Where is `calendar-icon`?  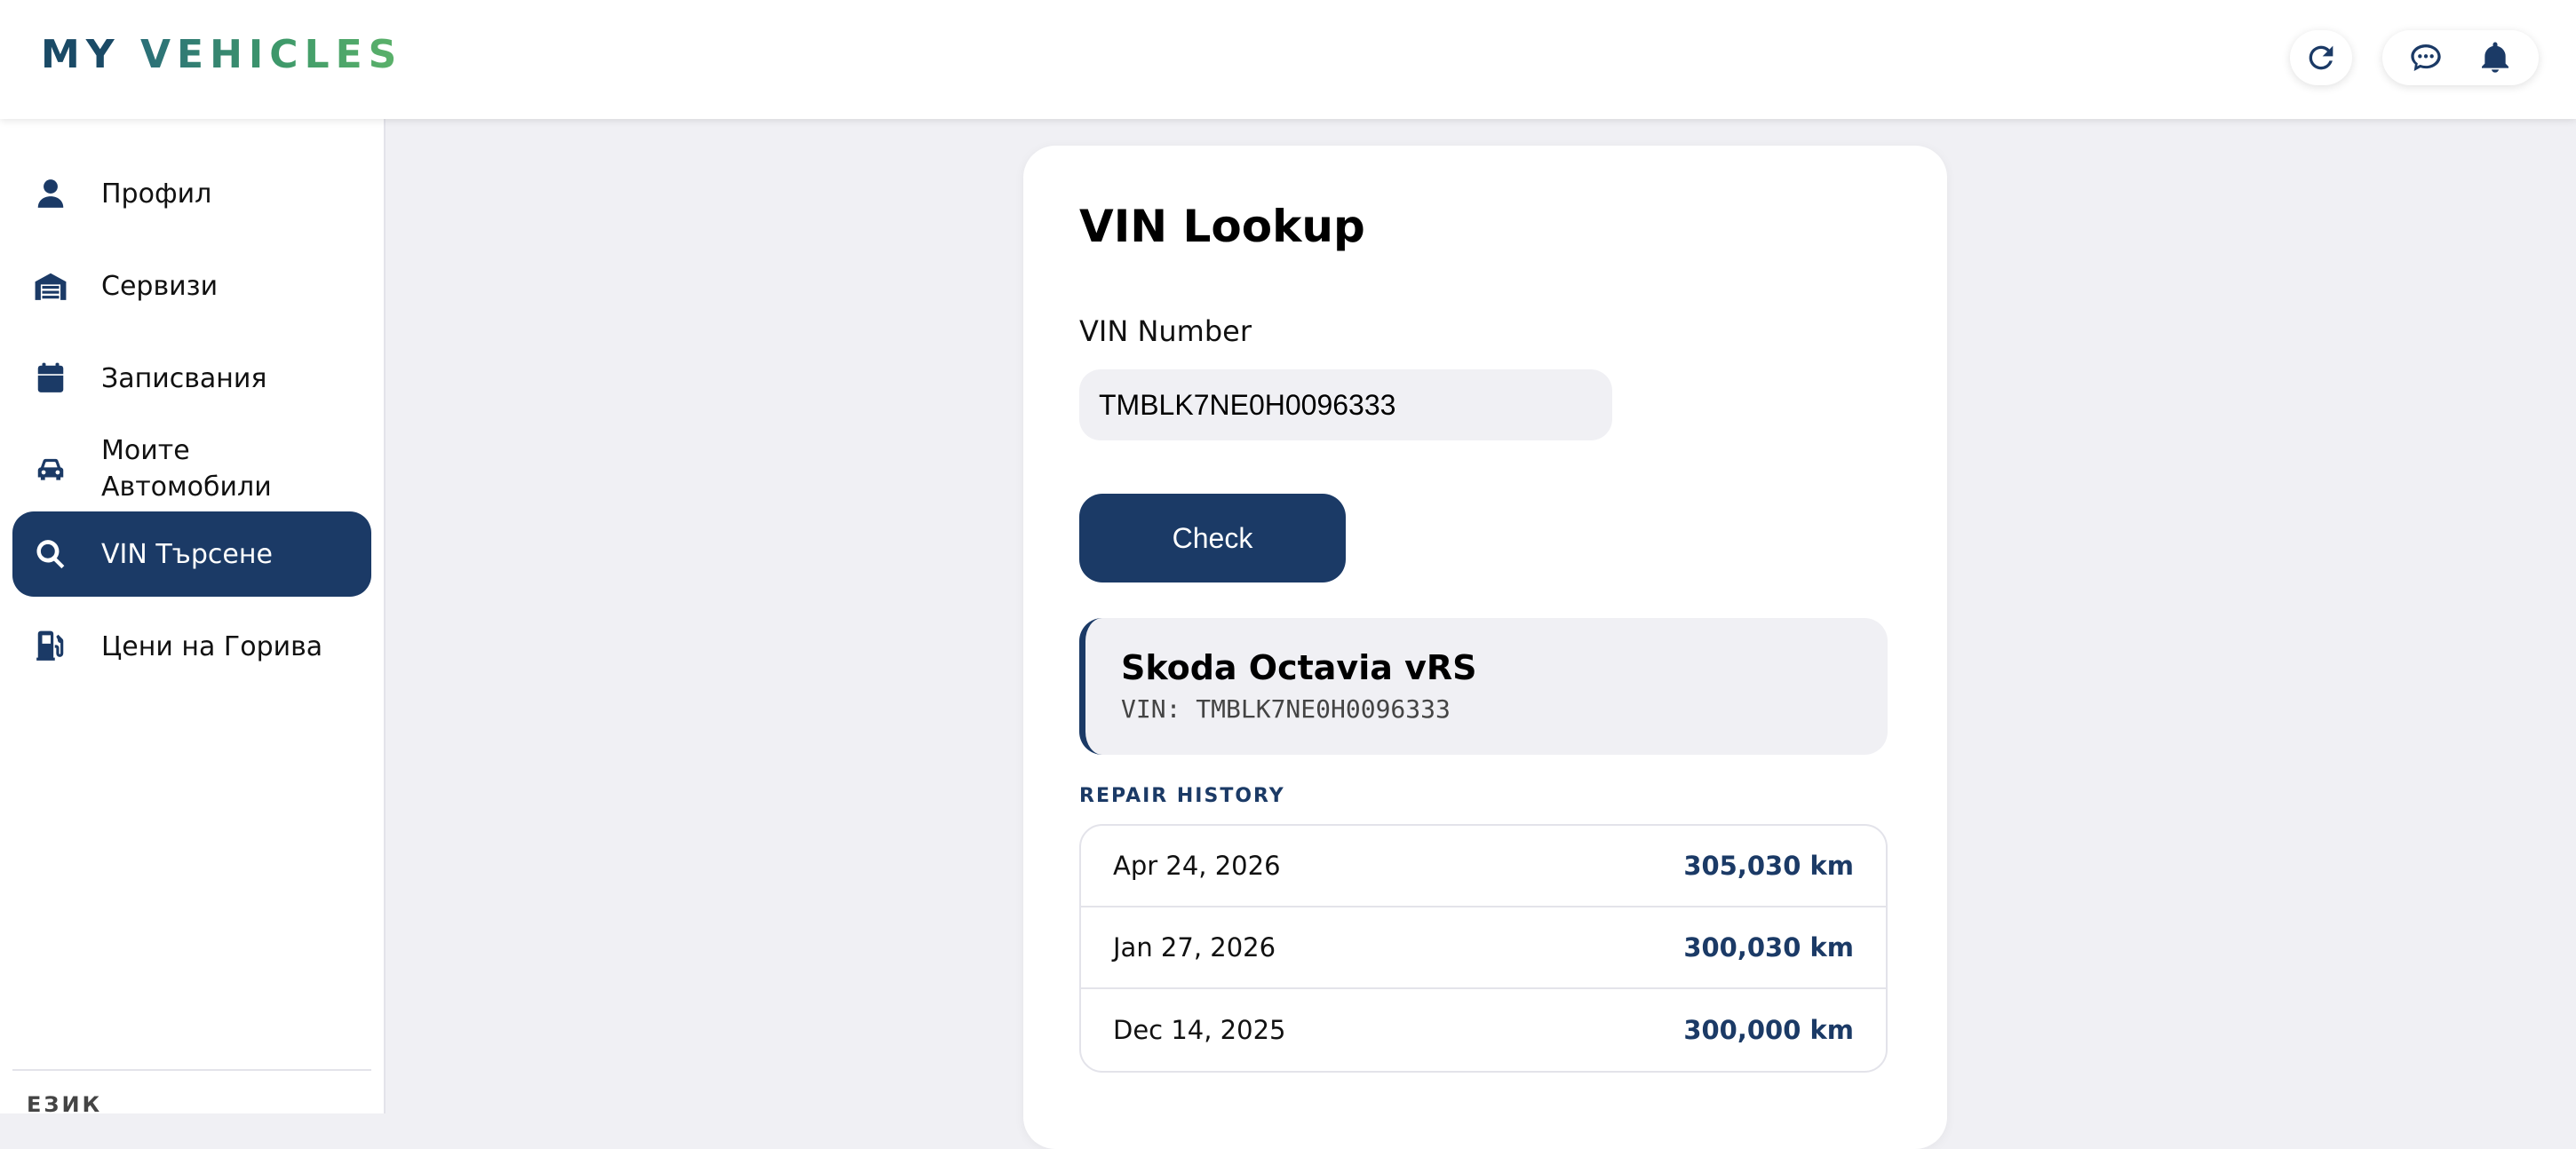
calendar-icon is located at coordinates (60, 378).